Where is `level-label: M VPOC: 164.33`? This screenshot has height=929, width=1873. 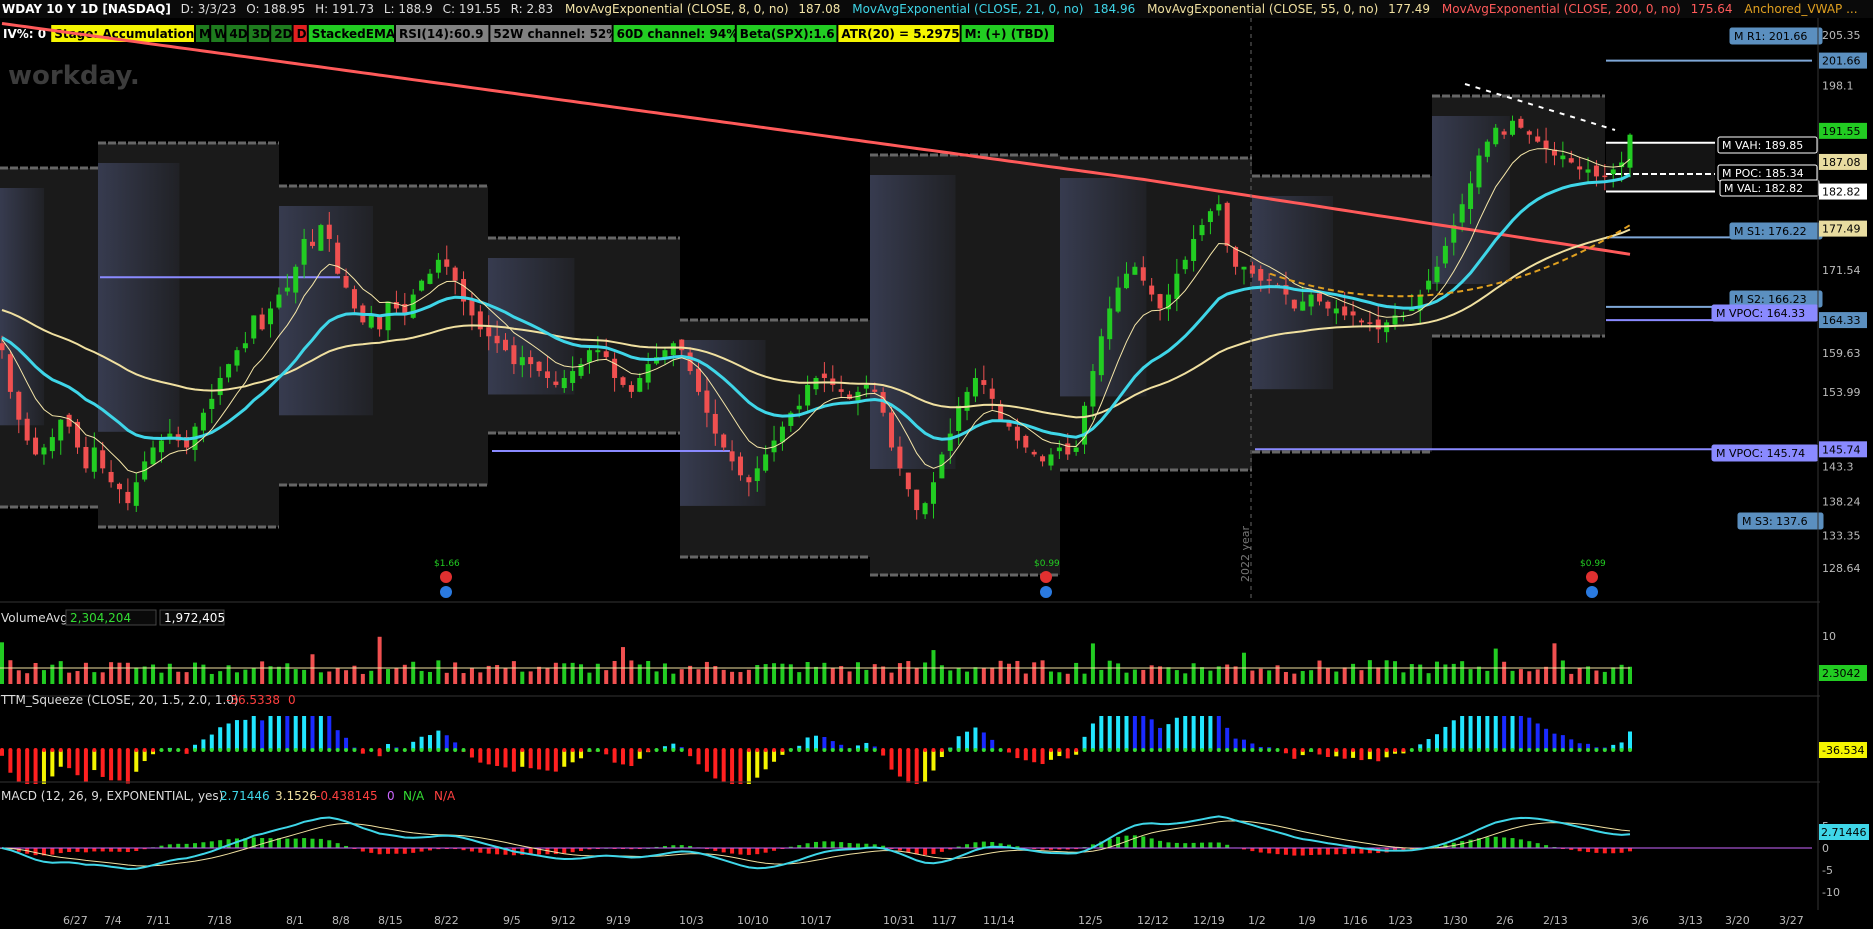 level-label: M VPOC: 164.33 is located at coordinates (1760, 313).